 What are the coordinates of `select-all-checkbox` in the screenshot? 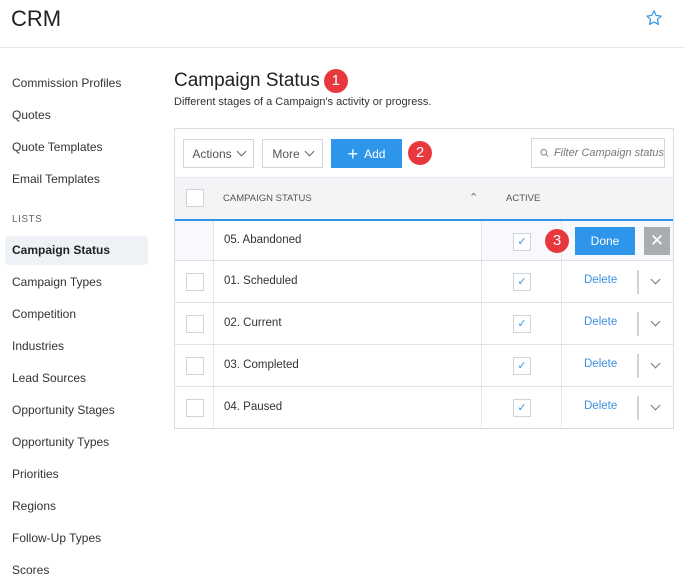 It's located at (195, 198).